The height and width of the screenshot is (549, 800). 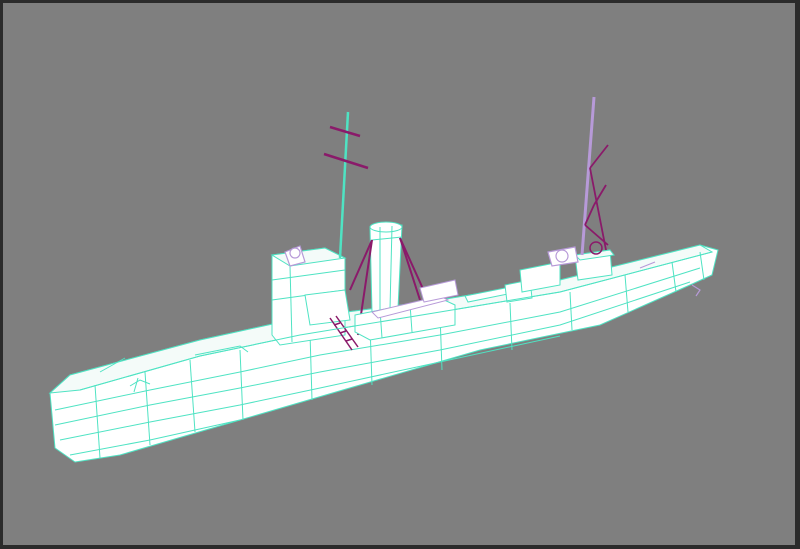 What do you see at coordinates (563, 256) in the screenshot?
I see `aft-equipment` at bounding box center [563, 256].